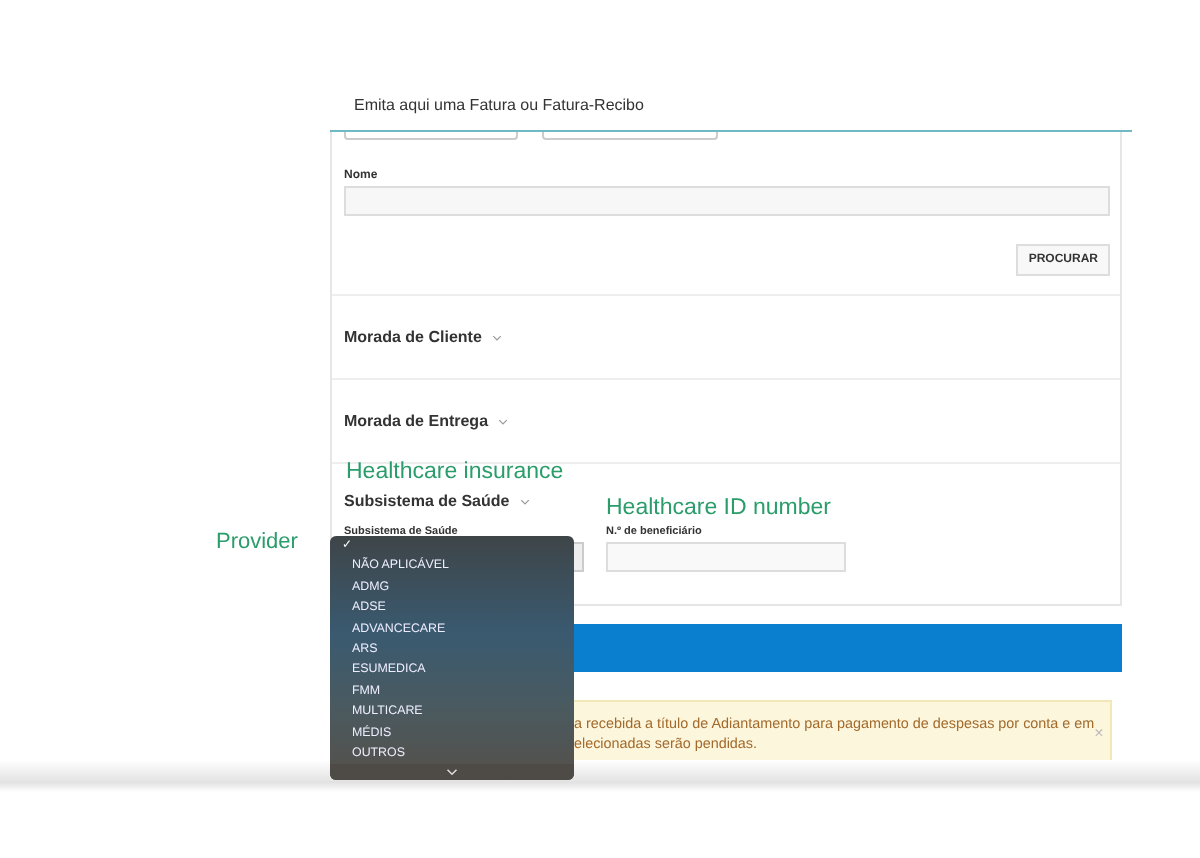 Image resolution: width=1200 pixels, height=858 pixels. I want to click on section-header: Morada de Cliente, so click(423, 337).